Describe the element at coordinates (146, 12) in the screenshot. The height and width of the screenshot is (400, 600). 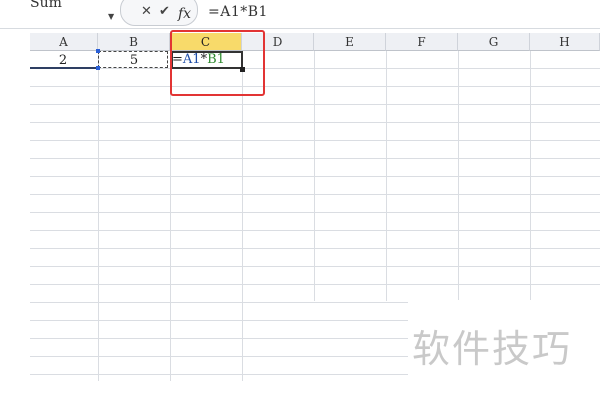
I see `cancel-icon: ✕` at that location.